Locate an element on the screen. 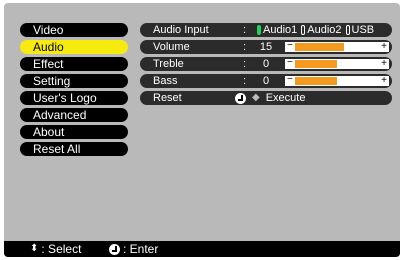 The height and width of the screenshot is (260, 404). menu-item-about: About is located at coordinates (74, 132).